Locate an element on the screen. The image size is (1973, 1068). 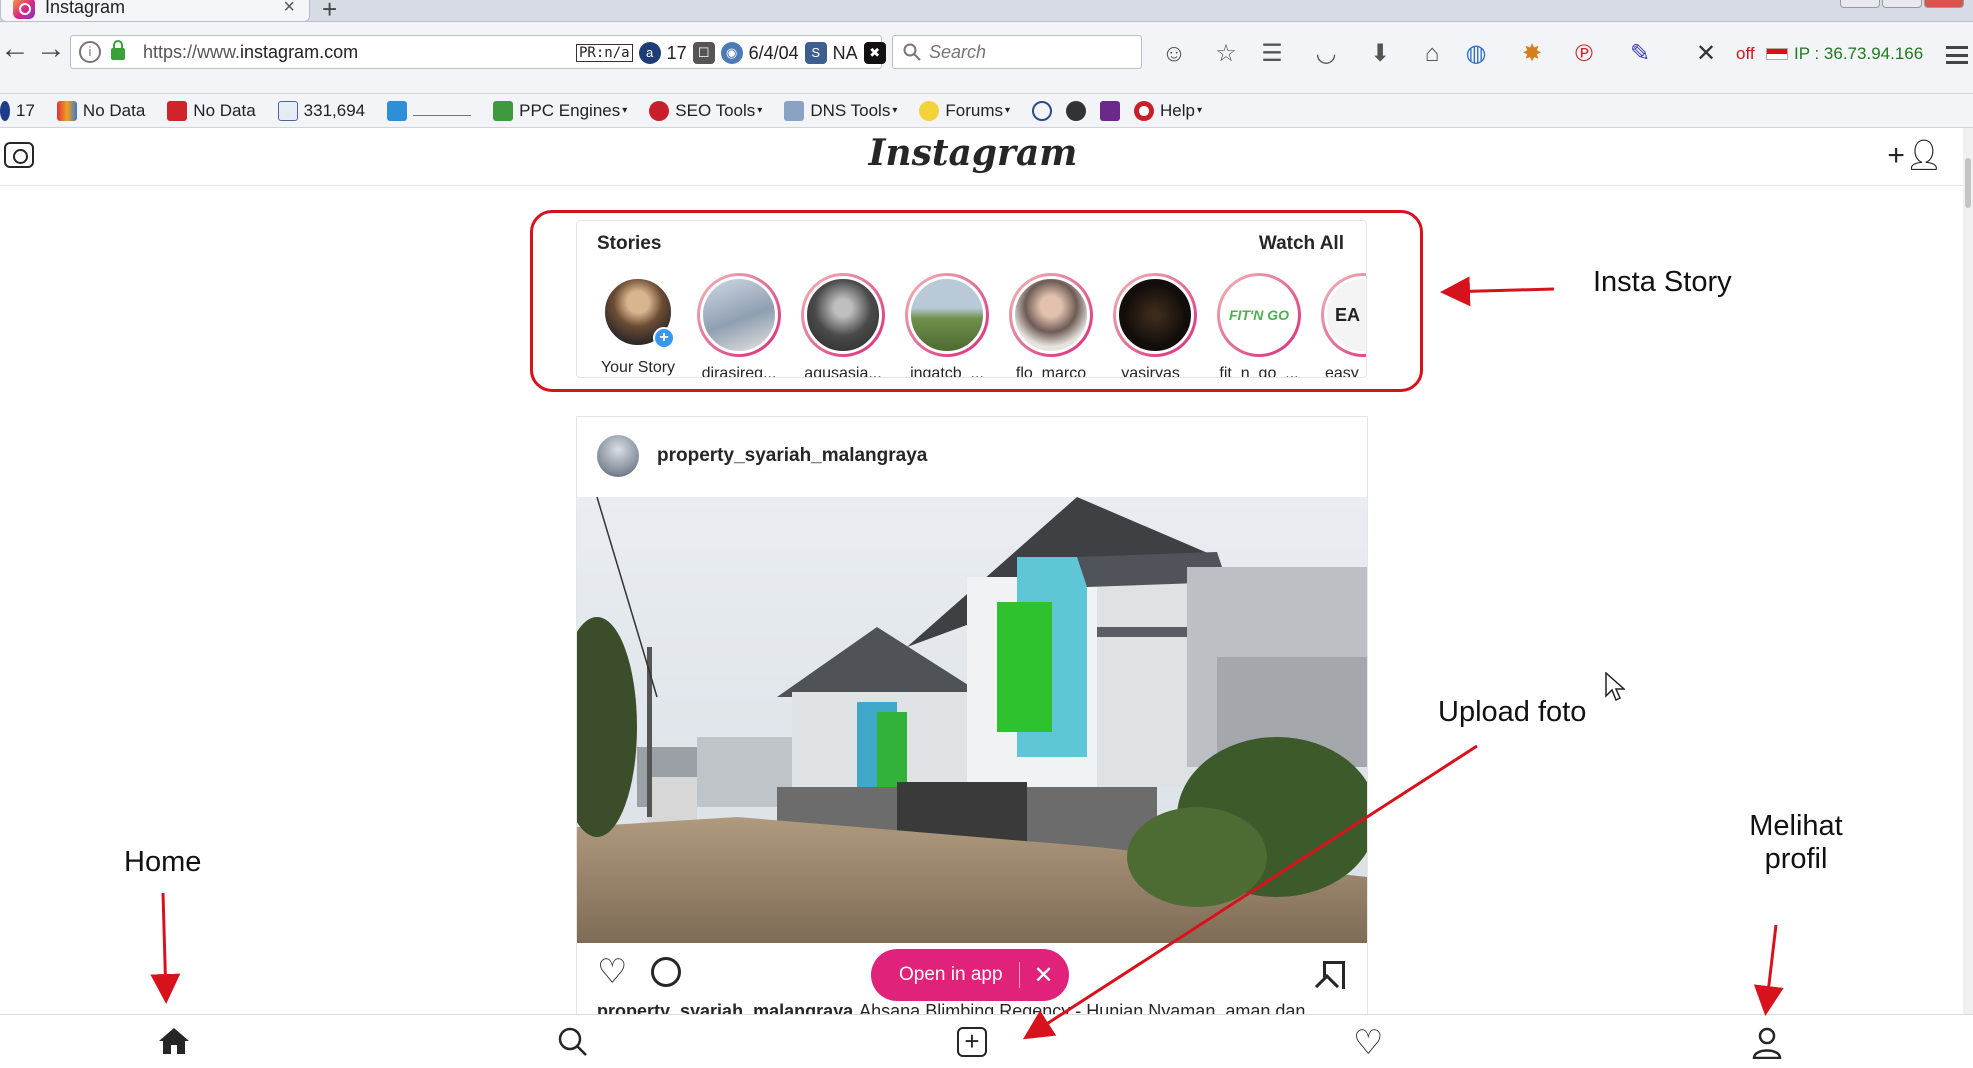
insta-story-label: Insta Story is located at coordinates (1662, 282).